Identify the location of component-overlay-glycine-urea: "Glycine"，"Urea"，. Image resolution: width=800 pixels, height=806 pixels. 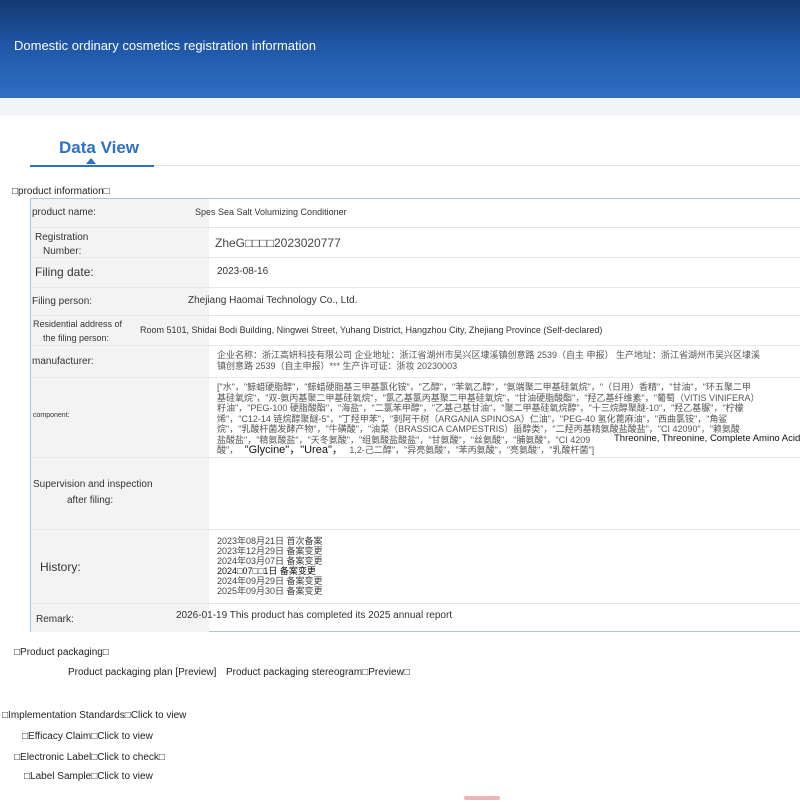
(293, 450).